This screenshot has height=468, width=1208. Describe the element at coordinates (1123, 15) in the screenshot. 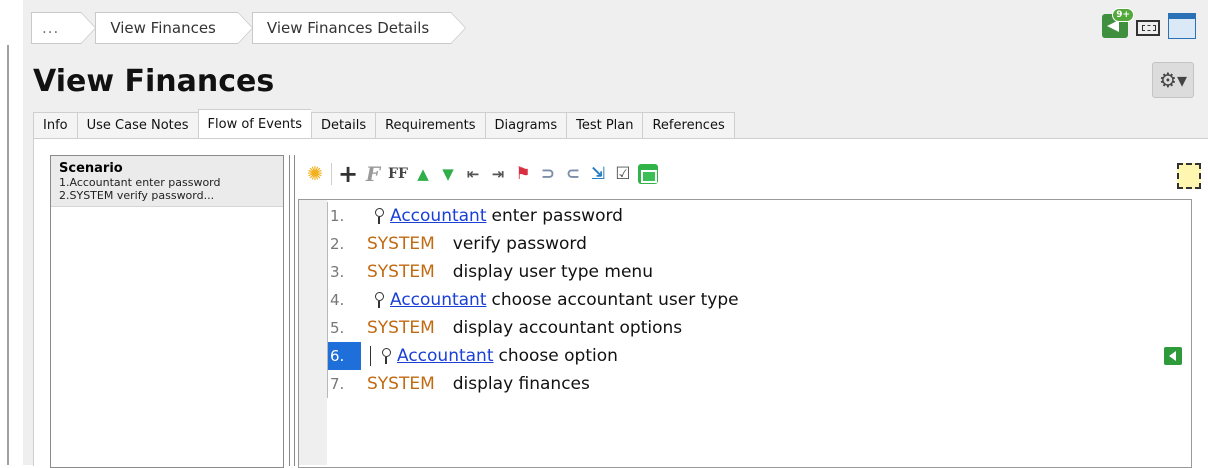

I see `notification-badge: 9+` at that location.